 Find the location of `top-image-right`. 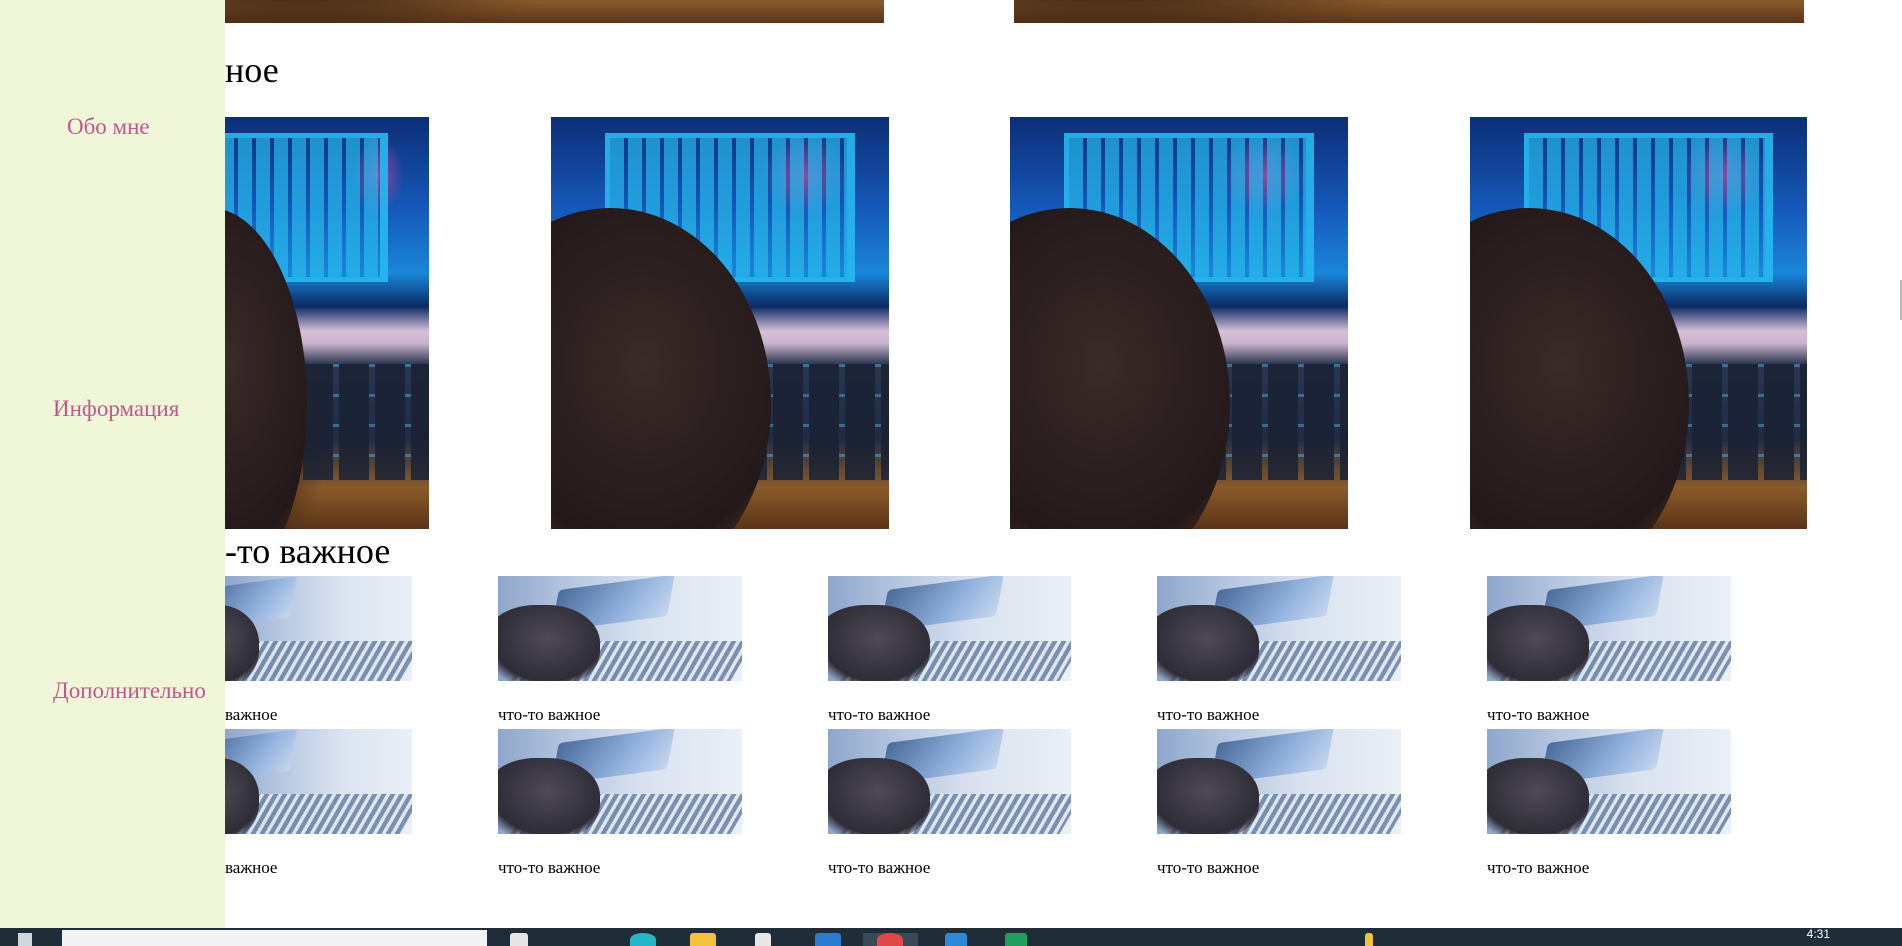

top-image-right is located at coordinates (1409, 11).